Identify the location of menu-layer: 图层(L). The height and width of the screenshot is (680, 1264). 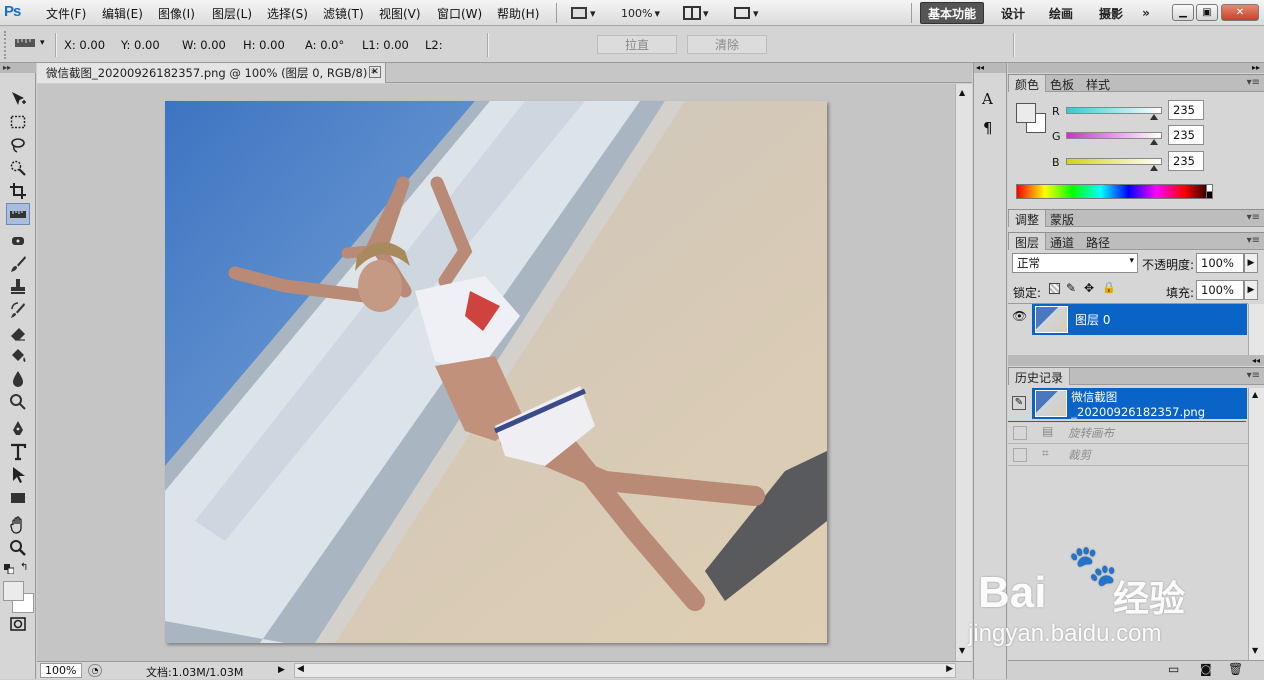
(232, 13).